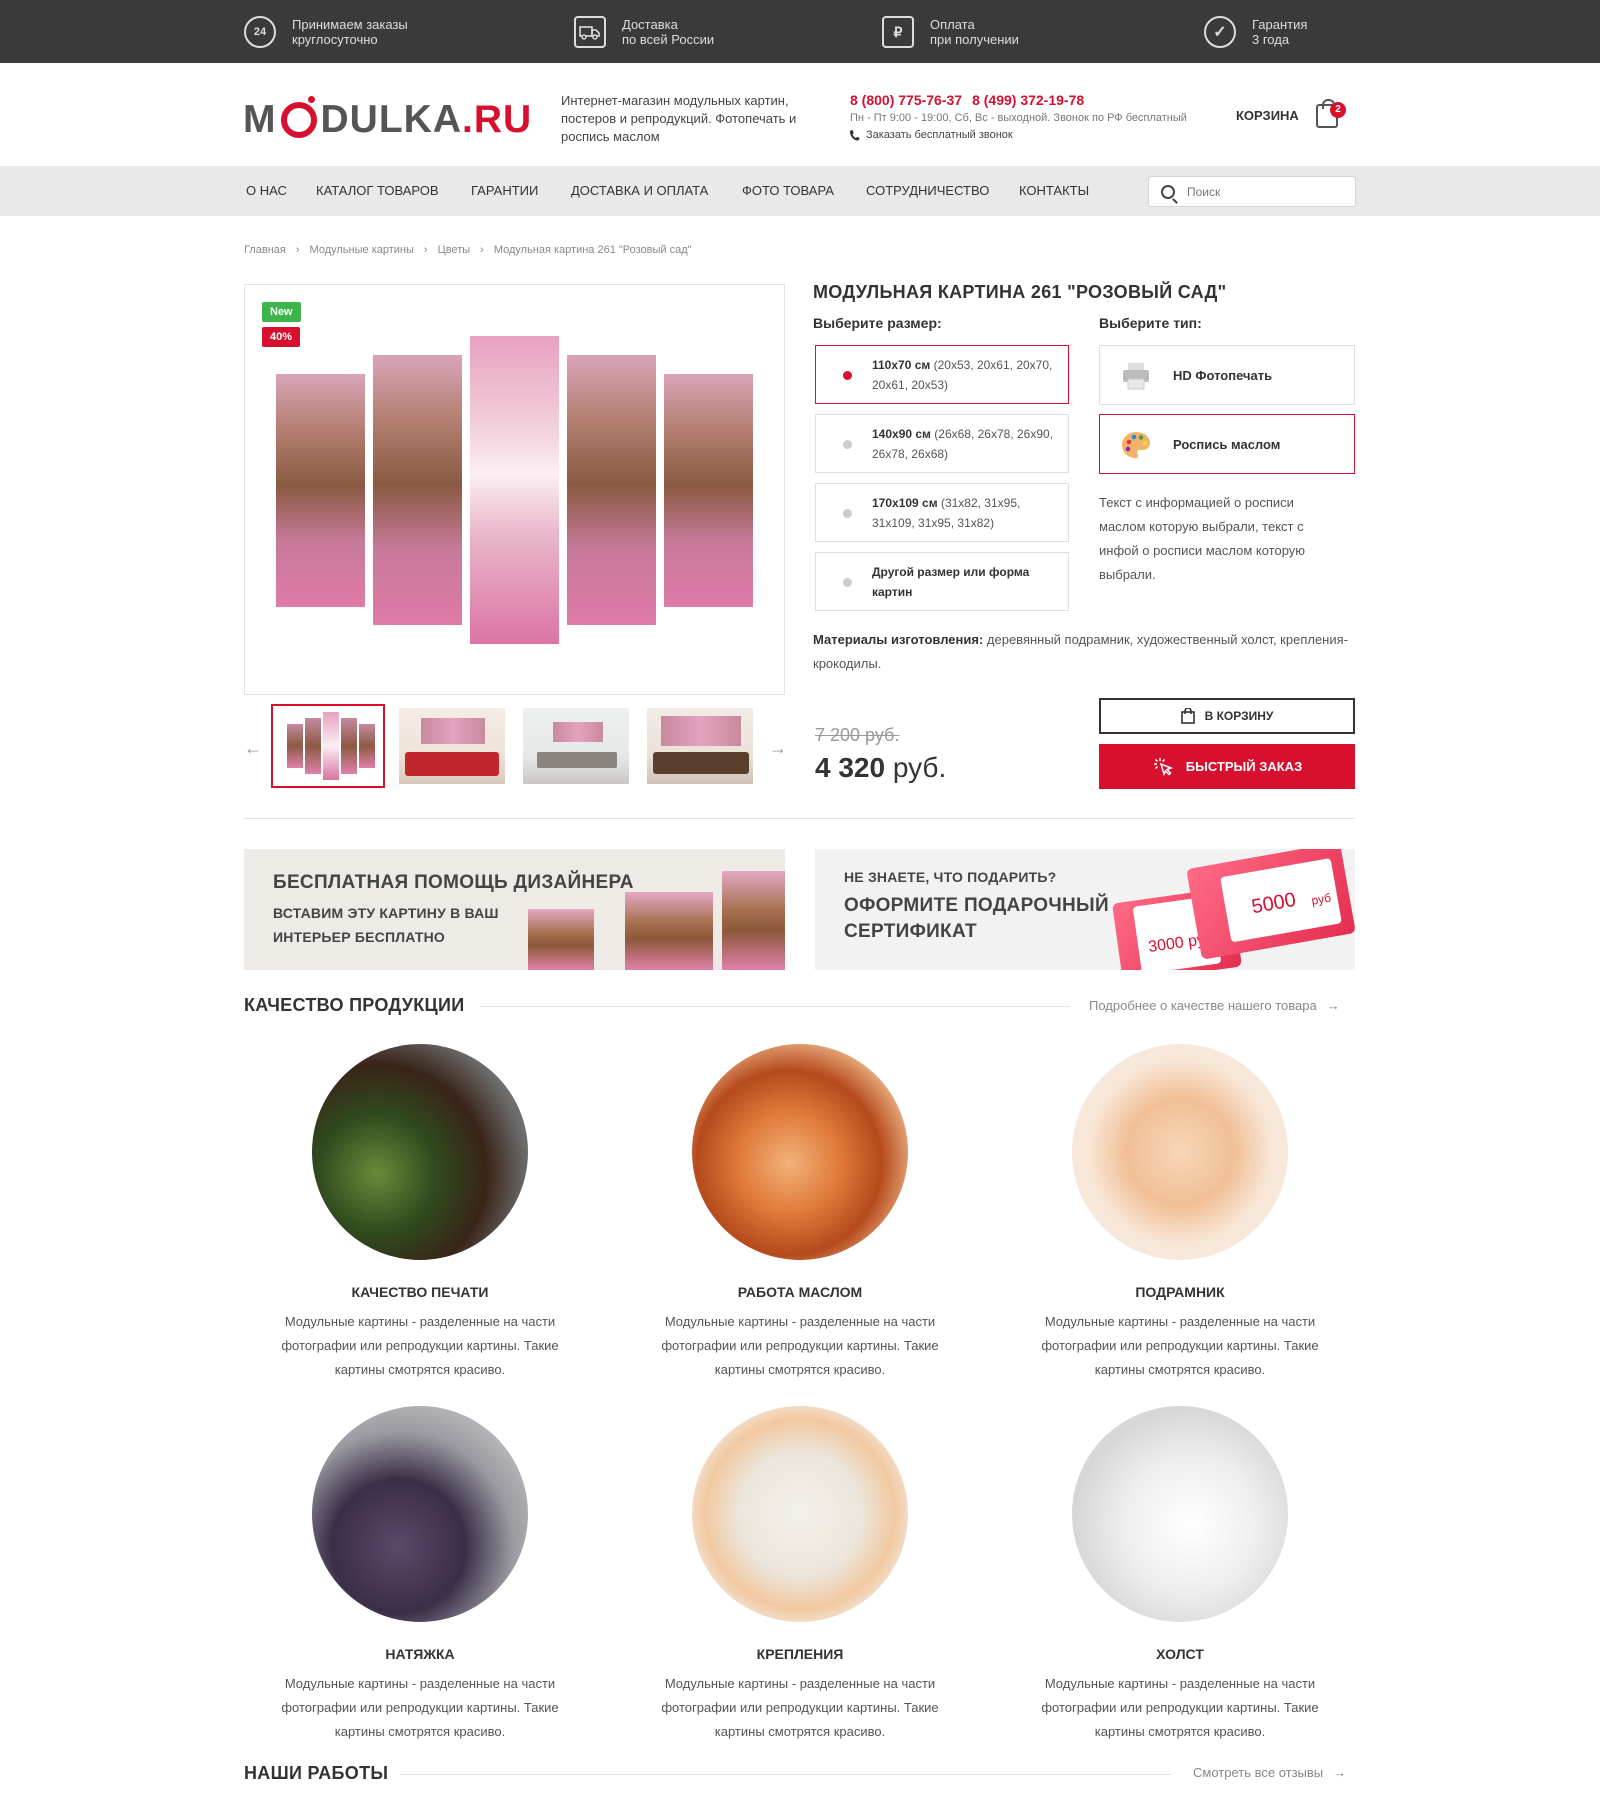 This screenshot has height=1810, width=1600. I want to click on nav-catalog: КАТАЛОГ ТОВАРОВ, so click(377, 190).